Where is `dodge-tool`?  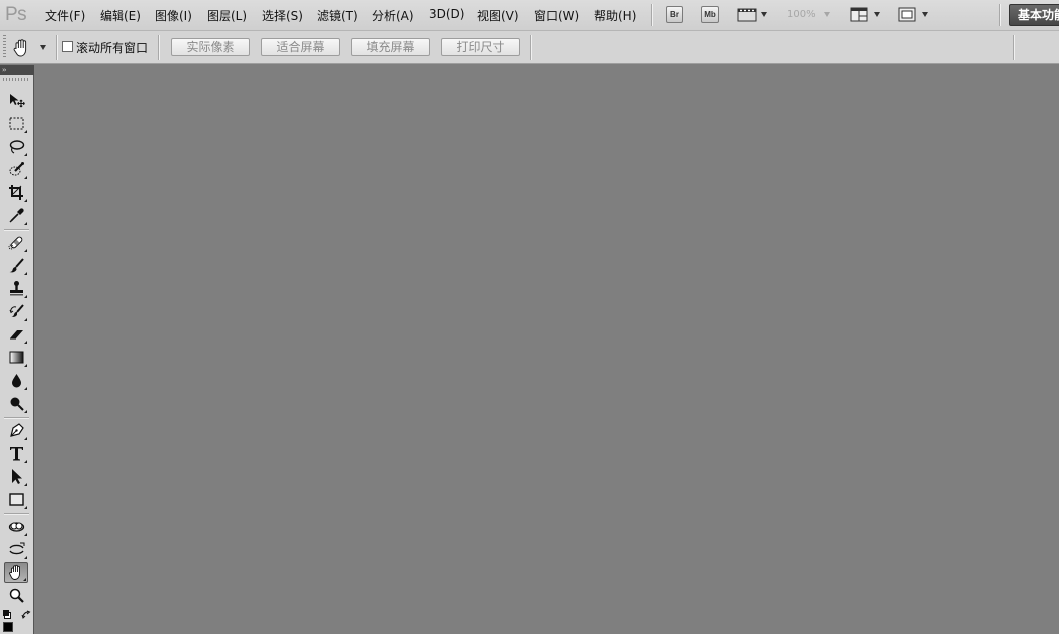
dodge-tool is located at coordinates (16, 403).